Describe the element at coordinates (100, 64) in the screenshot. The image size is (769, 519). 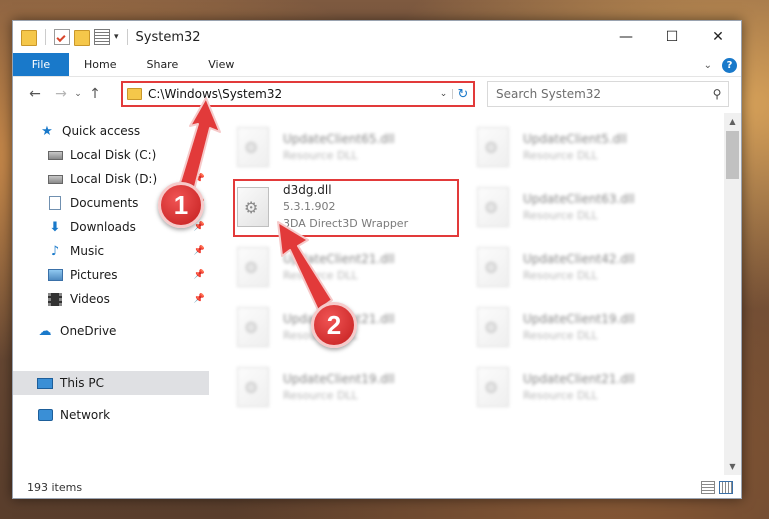
I see `tab-home: Home` at that location.